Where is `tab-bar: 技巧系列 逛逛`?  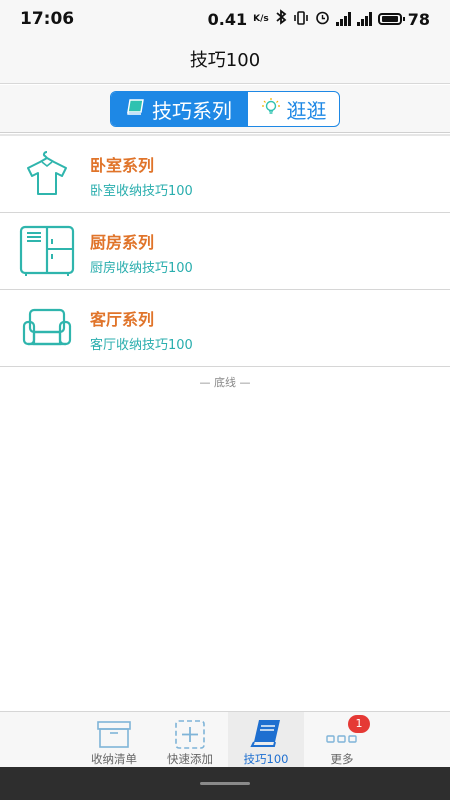 tab-bar: 技巧系列 逛逛 is located at coordinates (225, 109).